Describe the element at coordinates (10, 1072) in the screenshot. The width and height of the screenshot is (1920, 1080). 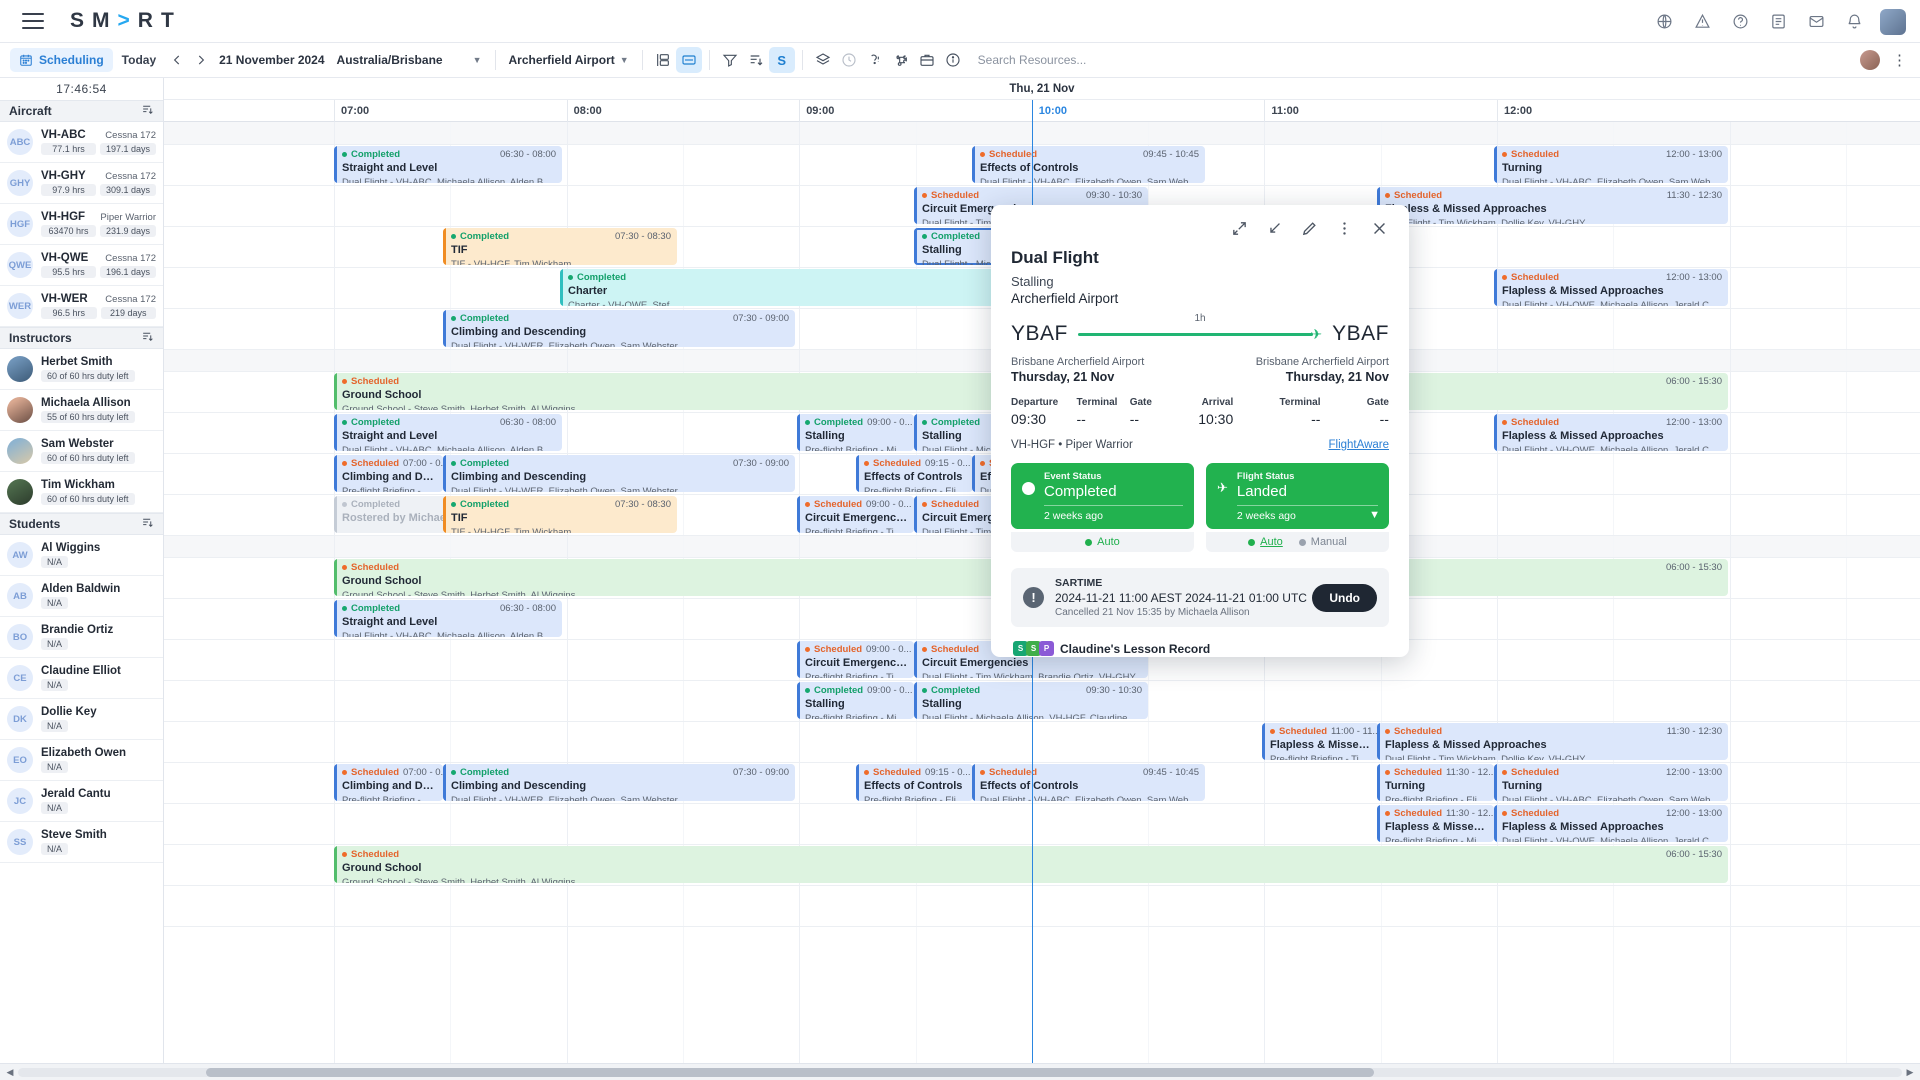
I see `scroll-left-icon: ◀` at that location.